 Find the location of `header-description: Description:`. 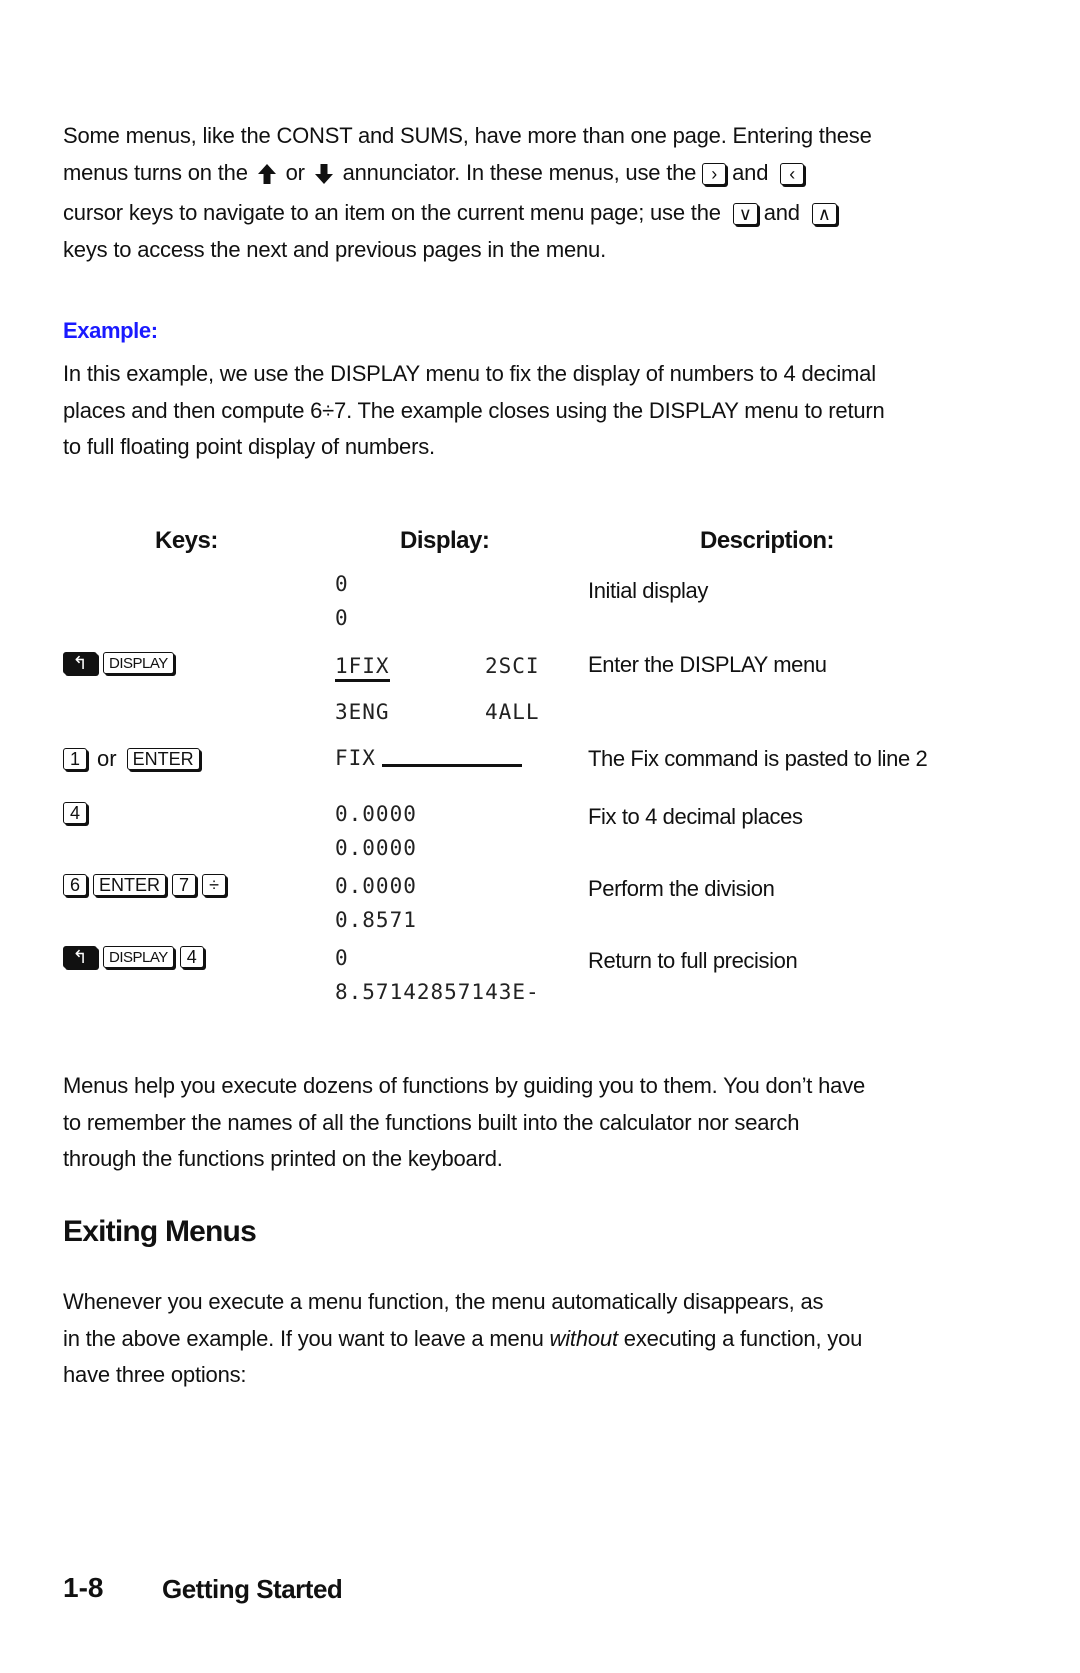

header-description: Description: is located at coordinates (767, 540).